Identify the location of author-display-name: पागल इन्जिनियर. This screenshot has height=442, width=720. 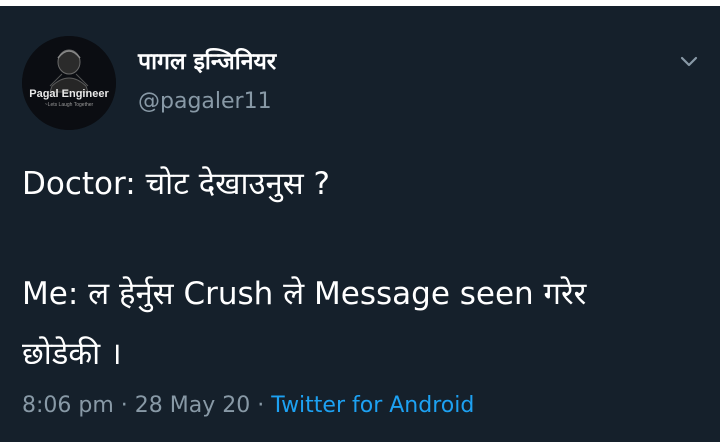
(207, 60).